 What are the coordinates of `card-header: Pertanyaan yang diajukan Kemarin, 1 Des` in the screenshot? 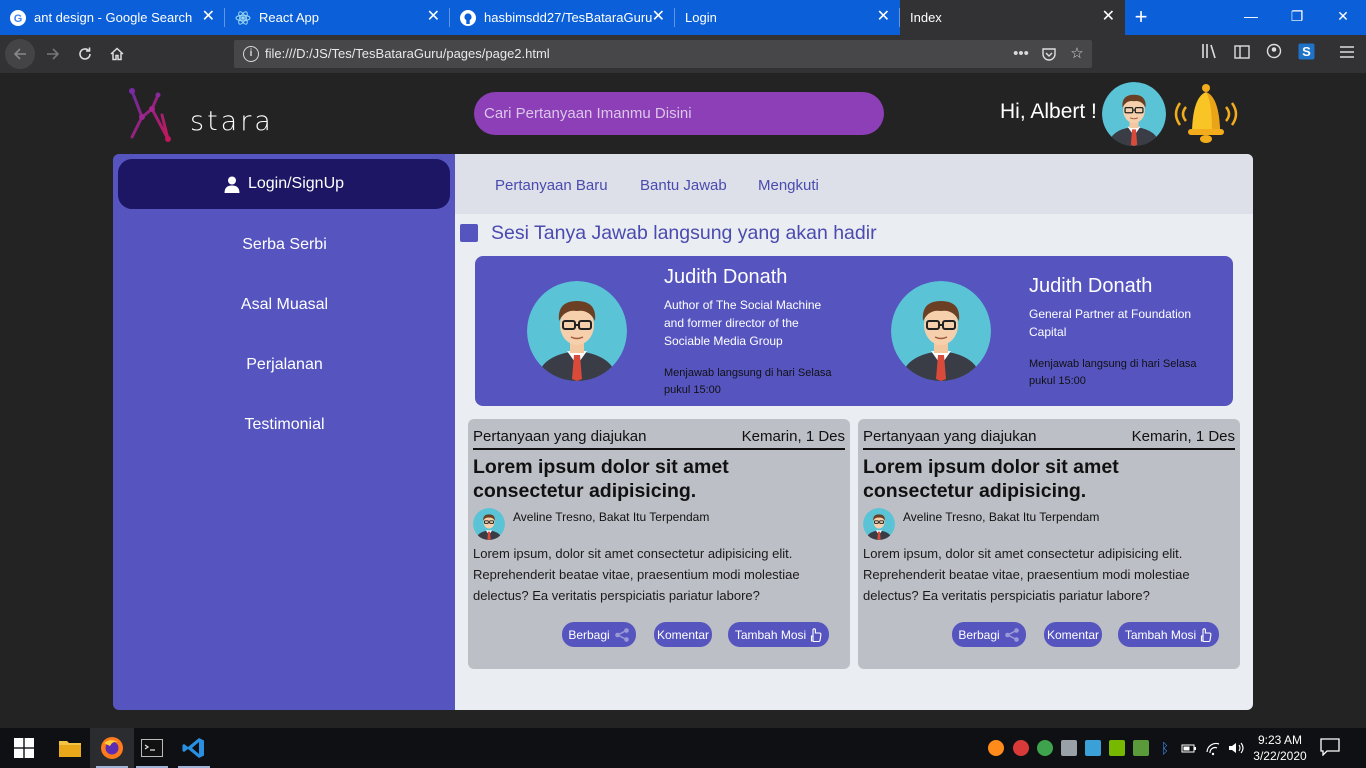 It's located at (1049, 439).